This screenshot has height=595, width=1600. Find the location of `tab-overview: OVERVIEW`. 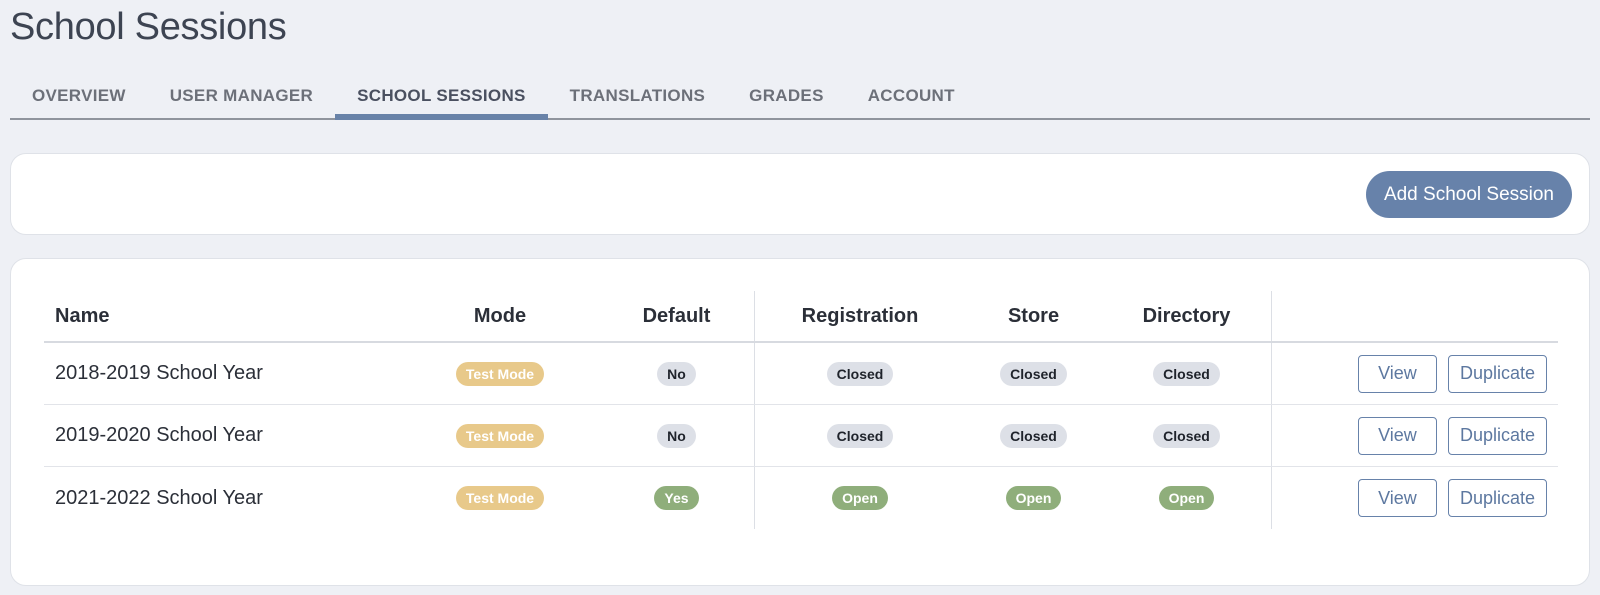

tab-overview: OVERVIEW is located at coordinates (79, 96).